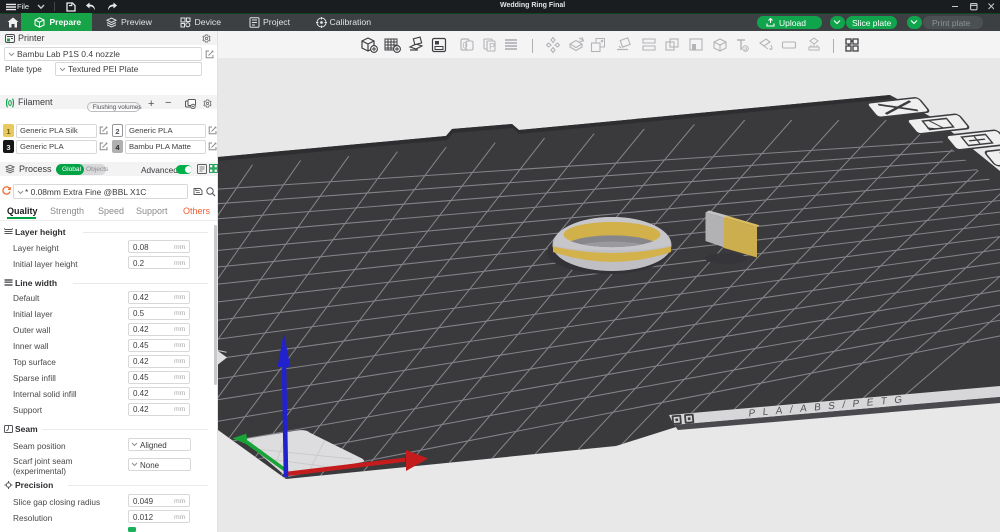  What do you see at coordinates (465, 46) in the screenshot?
I see `svg-text: 0` at bounding box center [465, 46].